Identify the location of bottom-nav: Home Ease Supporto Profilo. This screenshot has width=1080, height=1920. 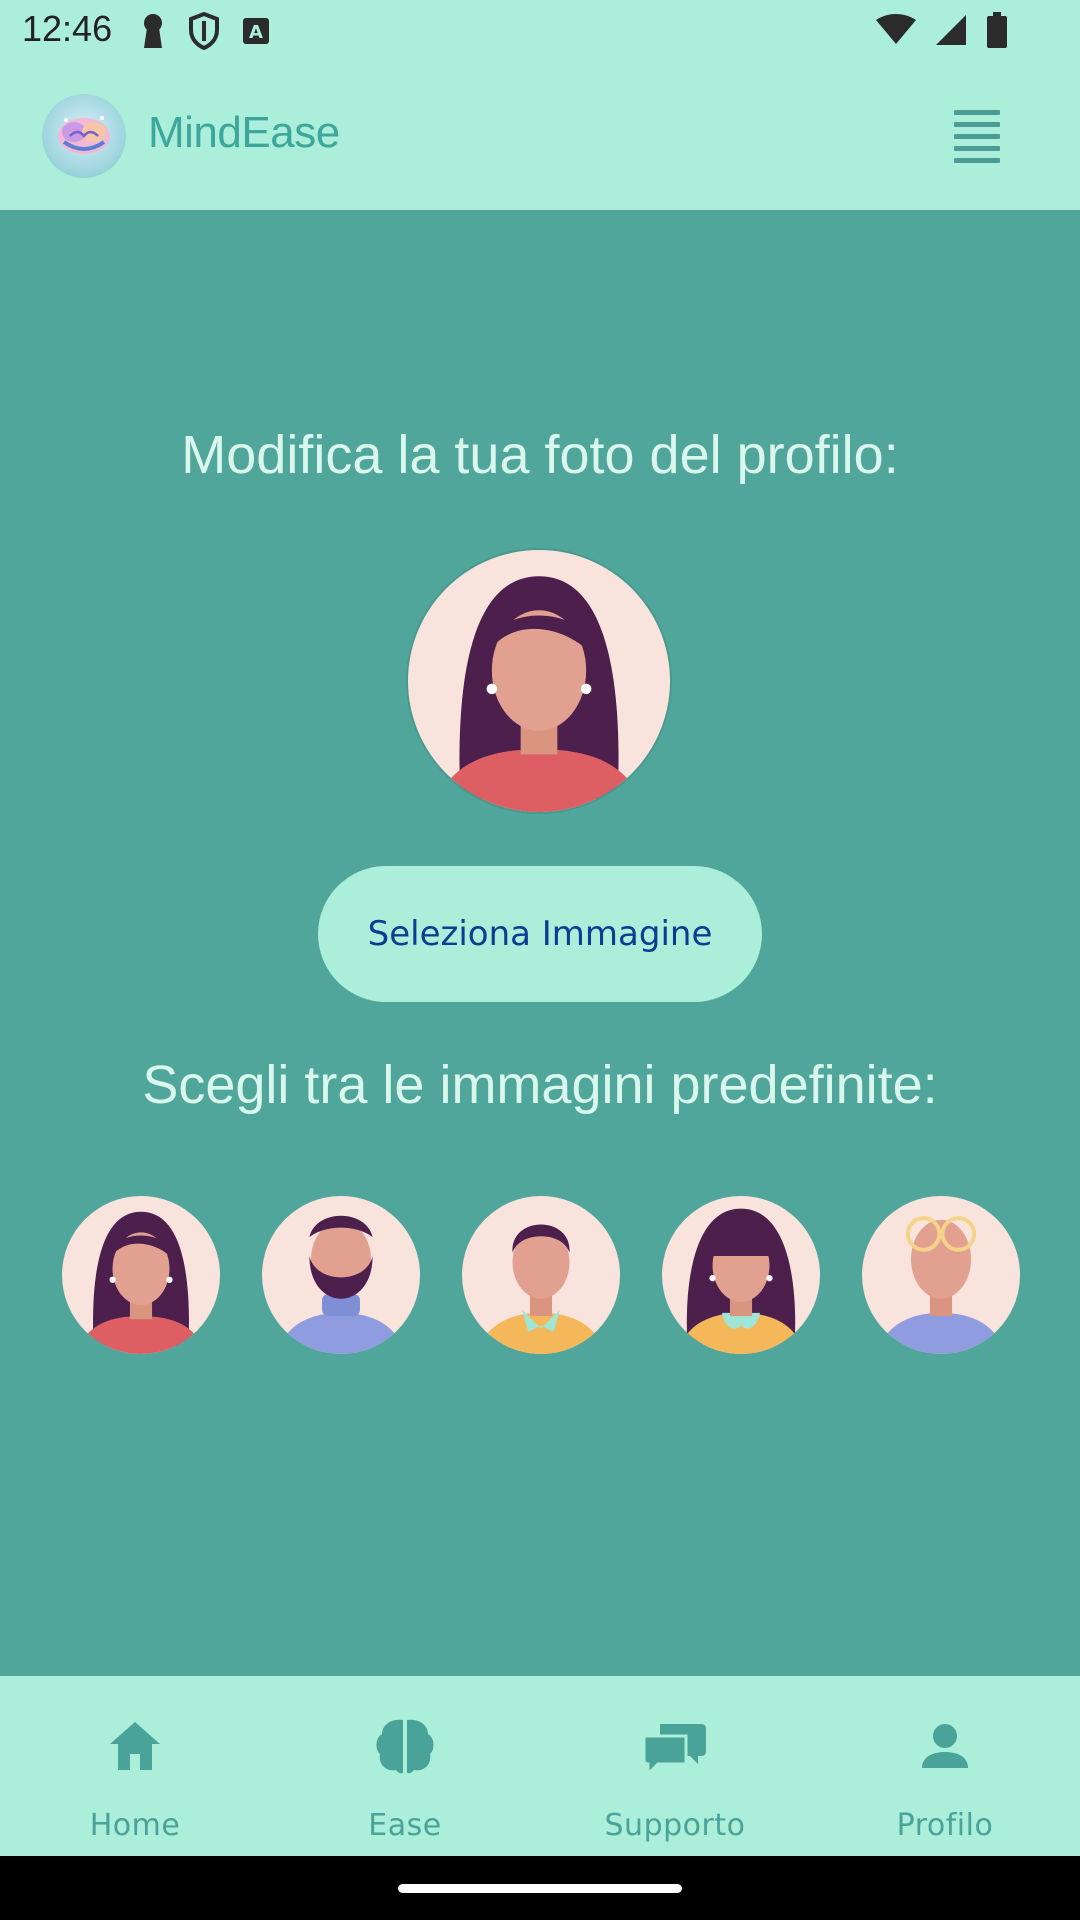
(540, 1766).